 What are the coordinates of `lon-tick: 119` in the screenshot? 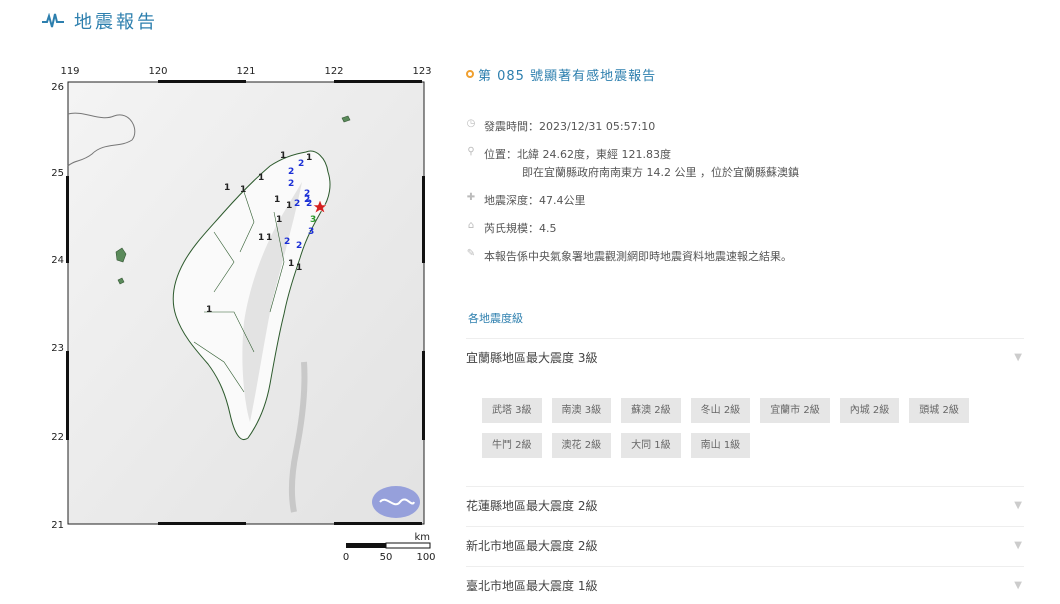 It's located at (69, 71).